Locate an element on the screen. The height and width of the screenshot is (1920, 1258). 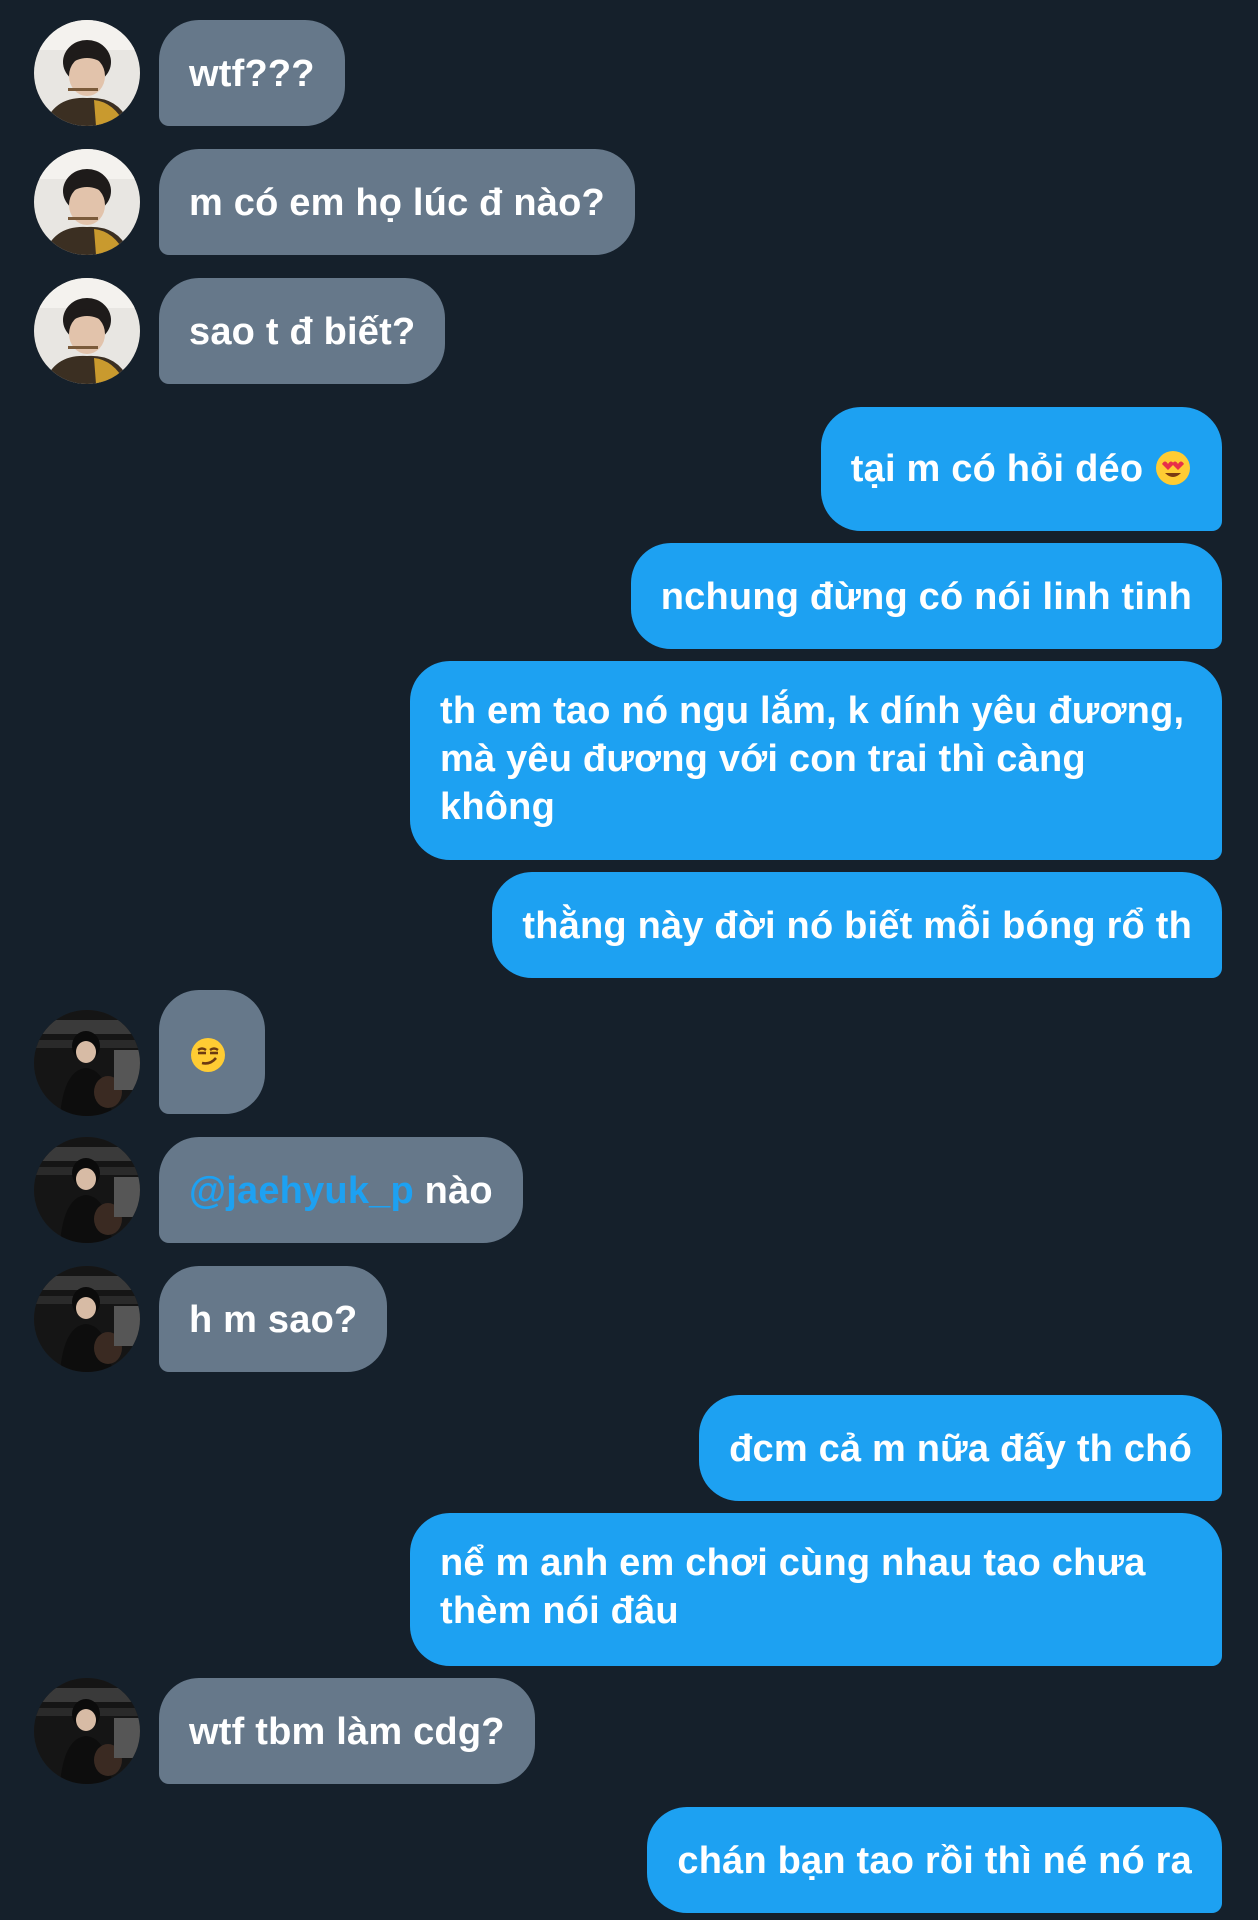
incoming-message-bubble: m có em họ lúc đ nào? is located at coordinates (397, 202).